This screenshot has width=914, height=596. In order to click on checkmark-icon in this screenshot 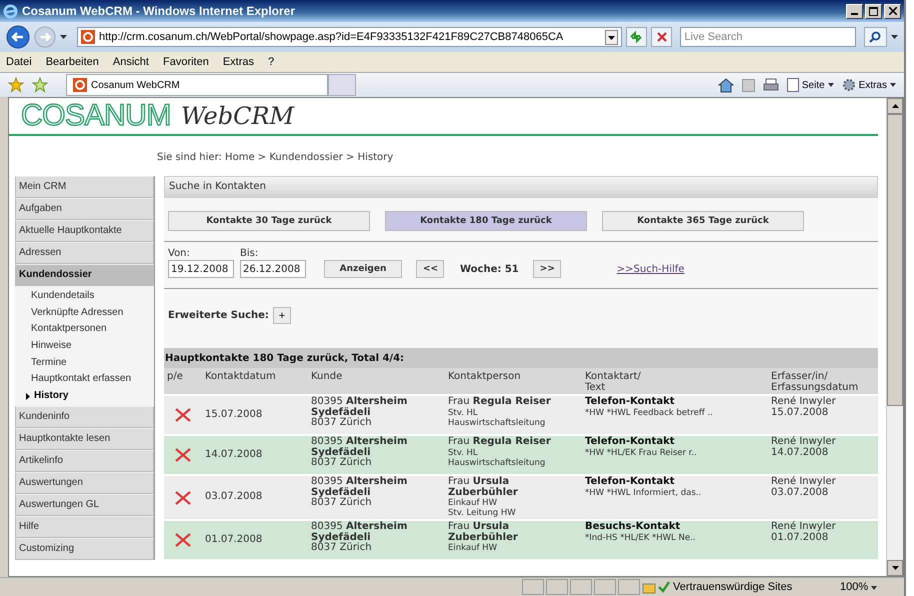, I will do `click(664, 587)`.